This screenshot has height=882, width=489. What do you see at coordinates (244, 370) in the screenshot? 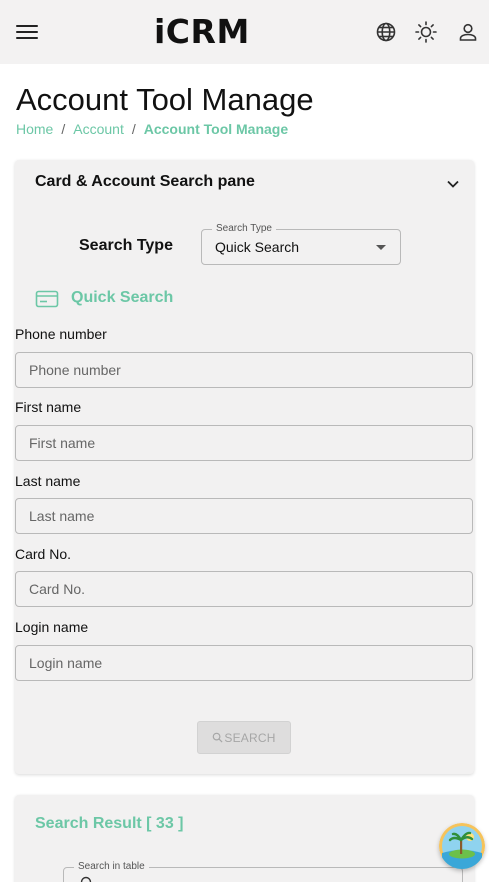
I see `phone-number-input` at bounding box center [244, 370].